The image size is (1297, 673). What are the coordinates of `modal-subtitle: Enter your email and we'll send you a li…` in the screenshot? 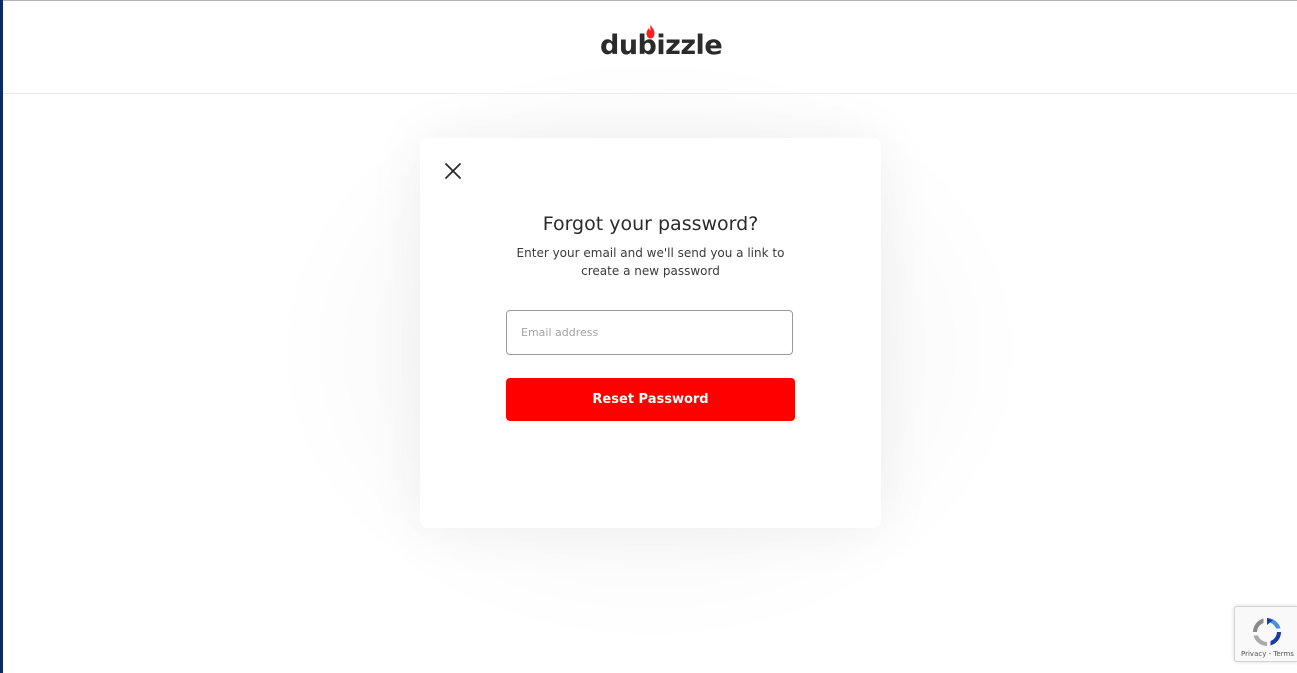 It's located at (650, 262).